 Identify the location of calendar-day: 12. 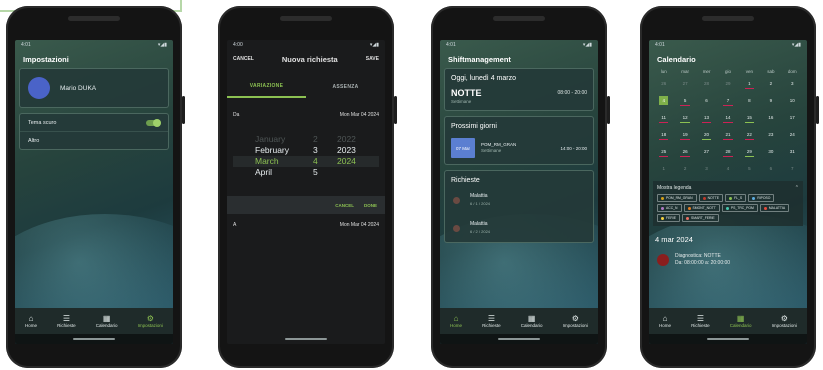
(684, 119).